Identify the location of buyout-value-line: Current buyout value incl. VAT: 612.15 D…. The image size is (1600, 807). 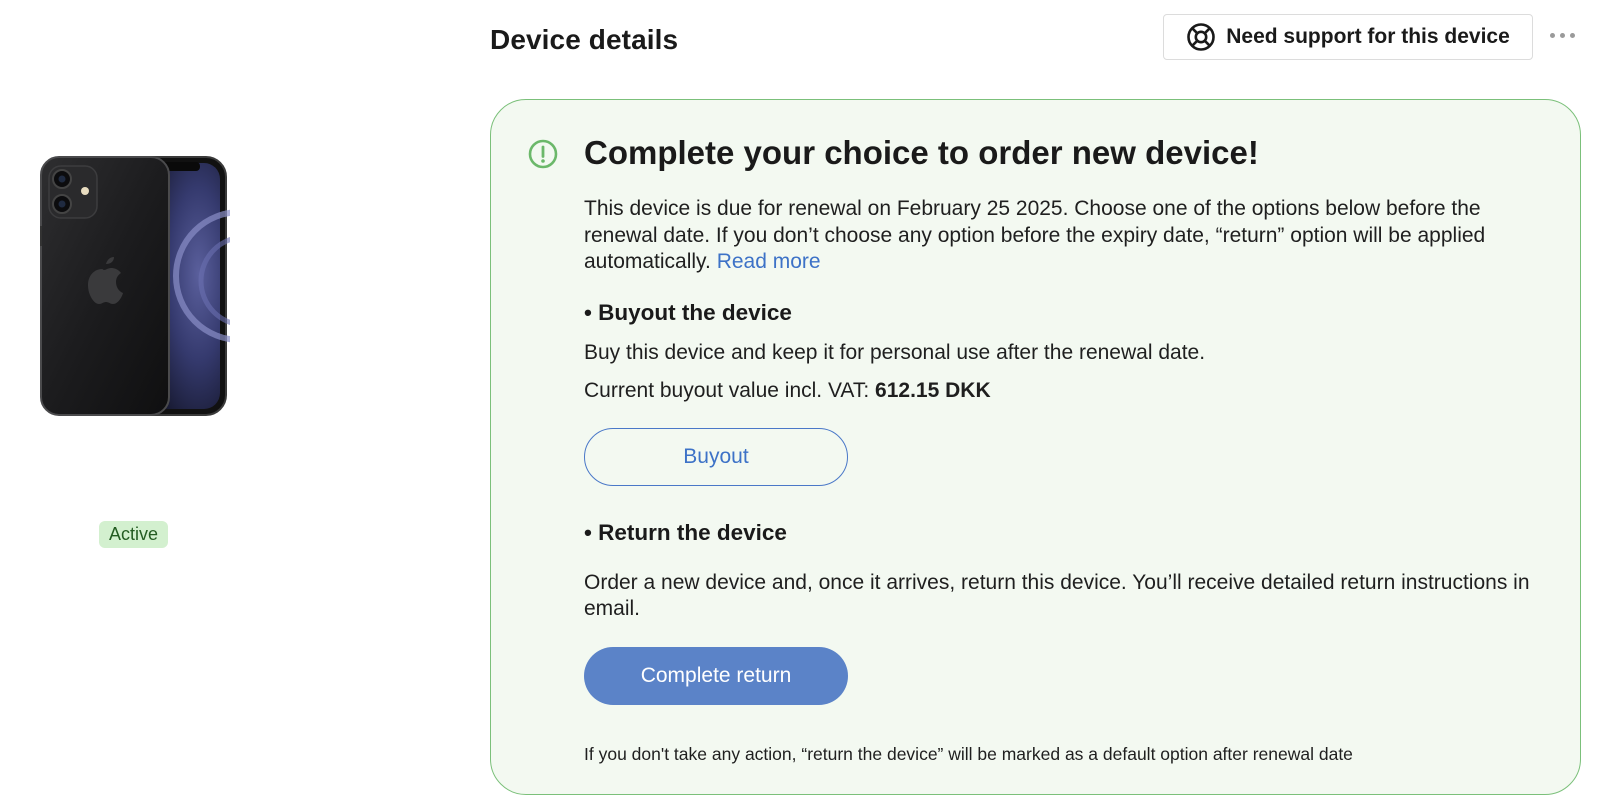
(1064, 391).